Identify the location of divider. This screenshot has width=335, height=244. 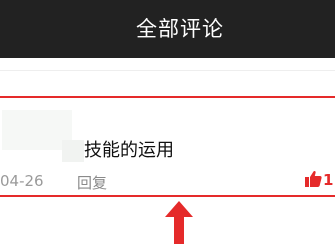
(167, 70).